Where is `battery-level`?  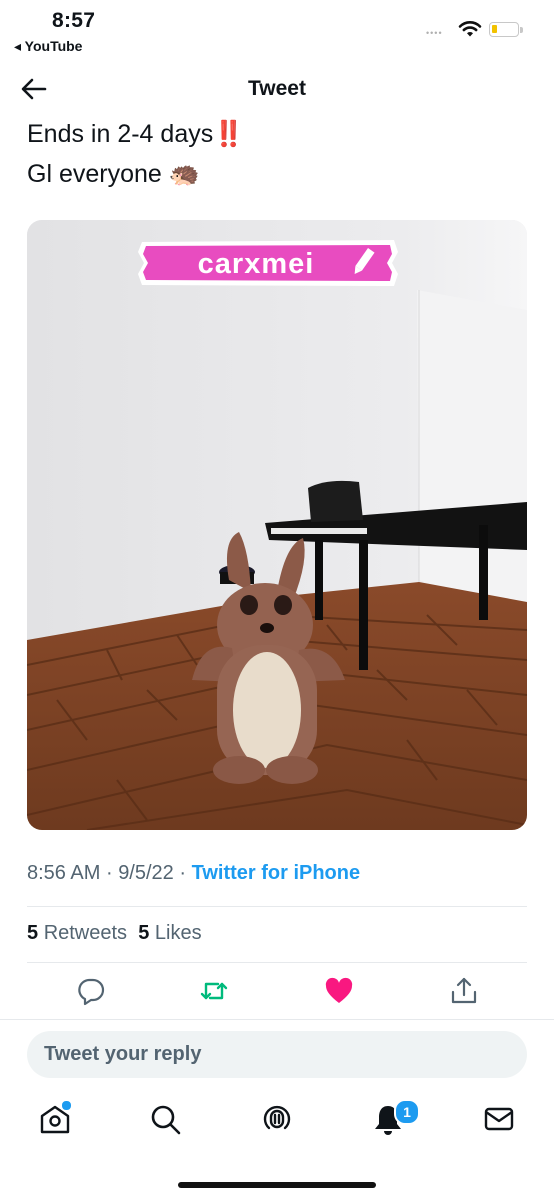
battery-level is located at coordinates (494, 29).